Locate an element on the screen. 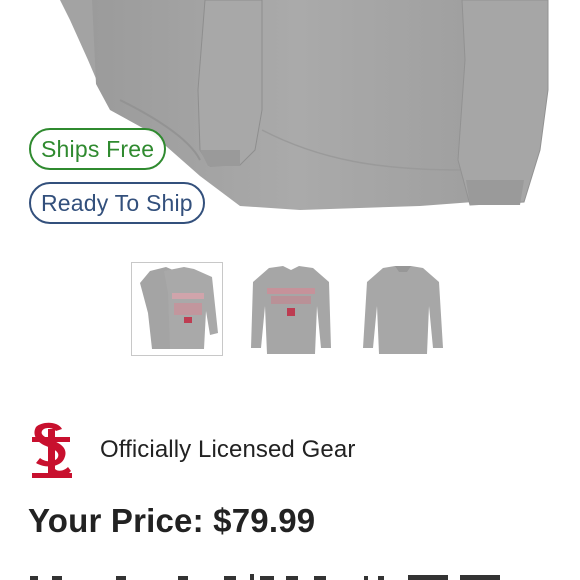 This screenshot has height=580, width=580. thumbnail-front-view is located at coordinates (291, 309).